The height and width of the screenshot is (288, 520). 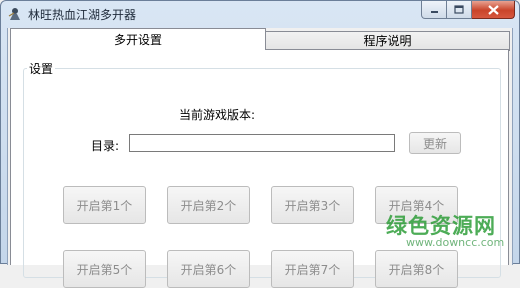 What do you see at coordinates (15, 14) in the screenshot?
I see `game-character-icon` at bounding box center [15, 14].